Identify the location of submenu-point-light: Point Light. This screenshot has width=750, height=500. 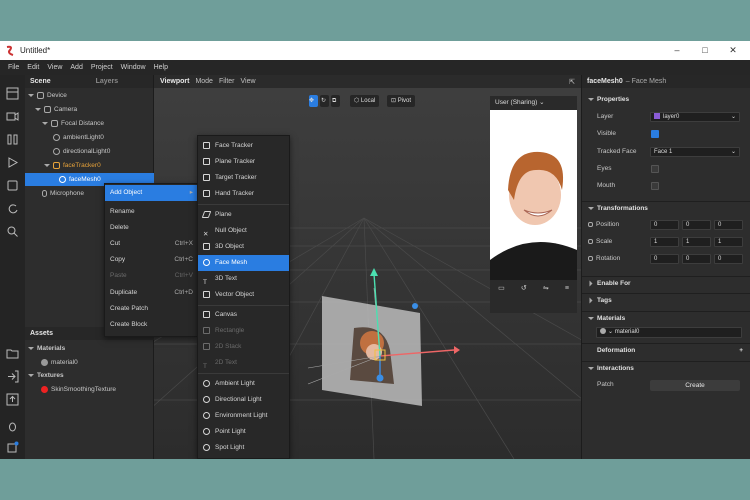
(243, 432).